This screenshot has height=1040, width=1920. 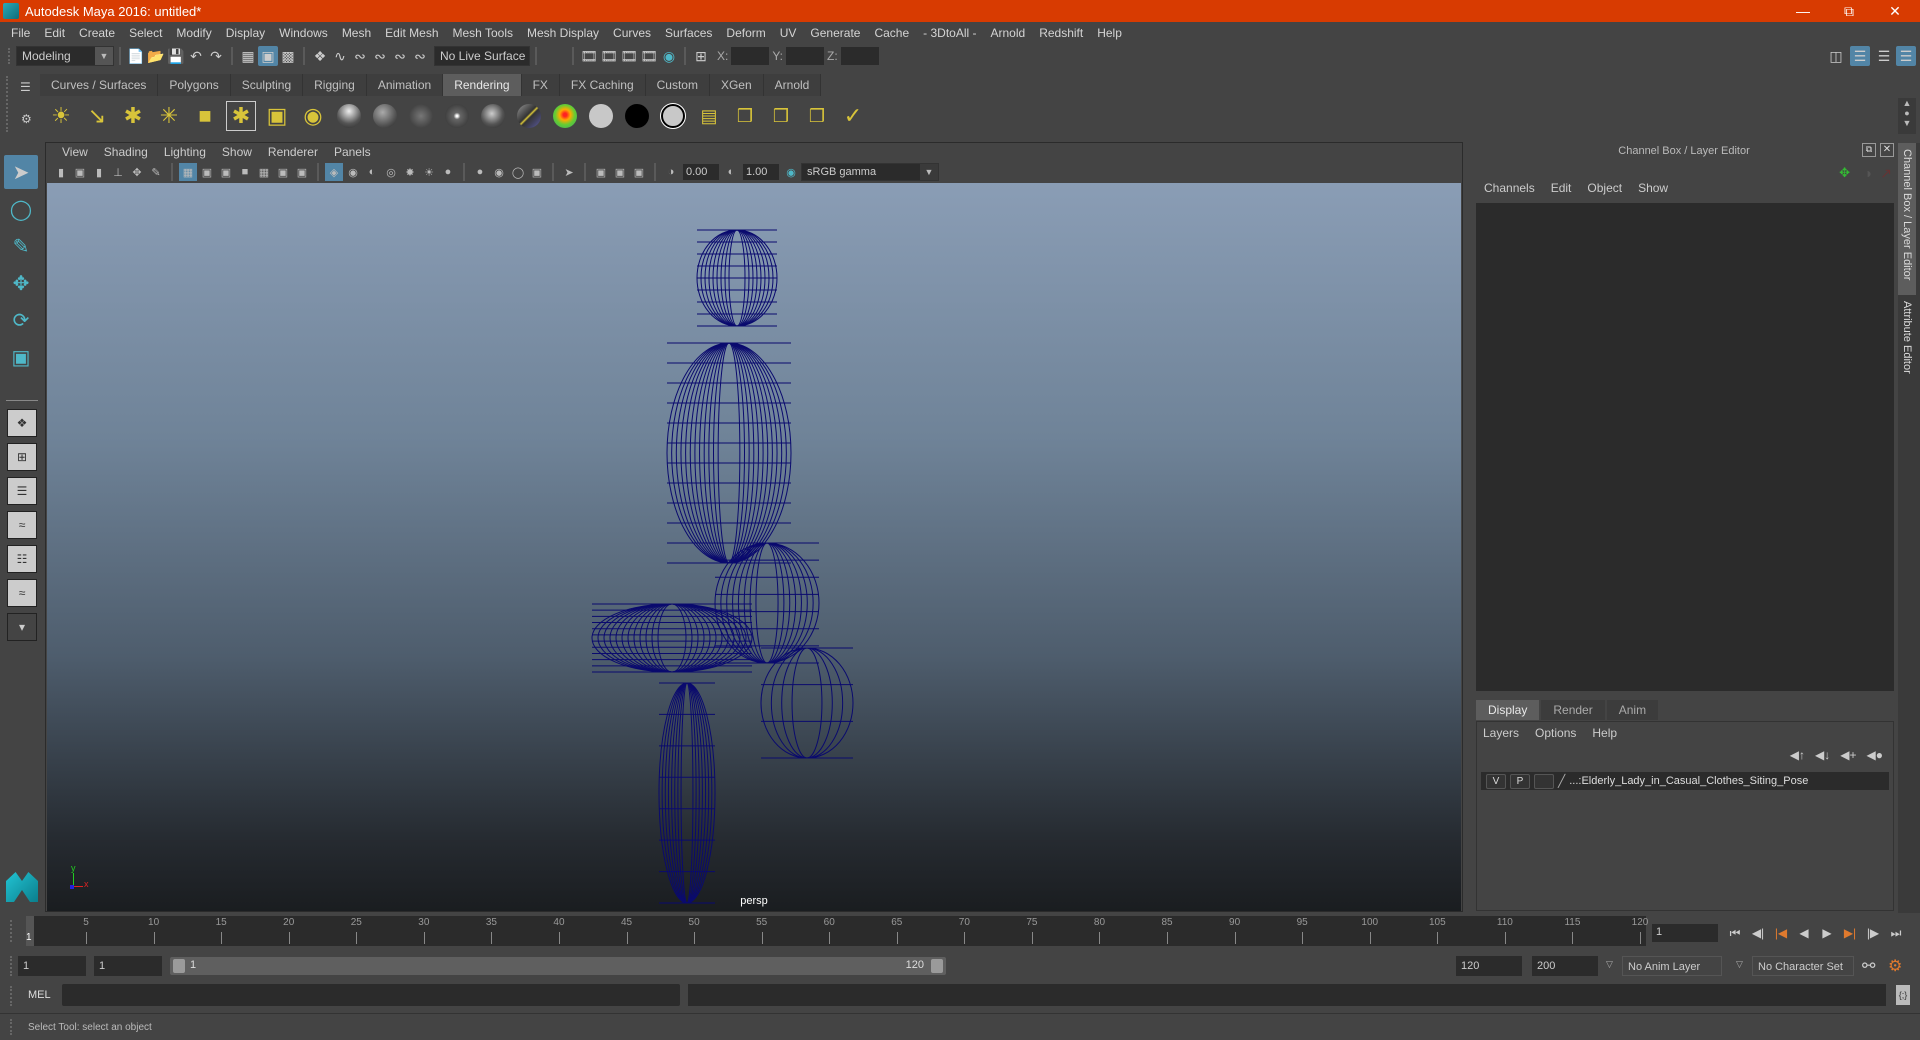 What do you see at coordinates (1739, 964) in the screenshot?
I see `character-set-dropdown-icon: ▽` at bounding box center [1739, 964].